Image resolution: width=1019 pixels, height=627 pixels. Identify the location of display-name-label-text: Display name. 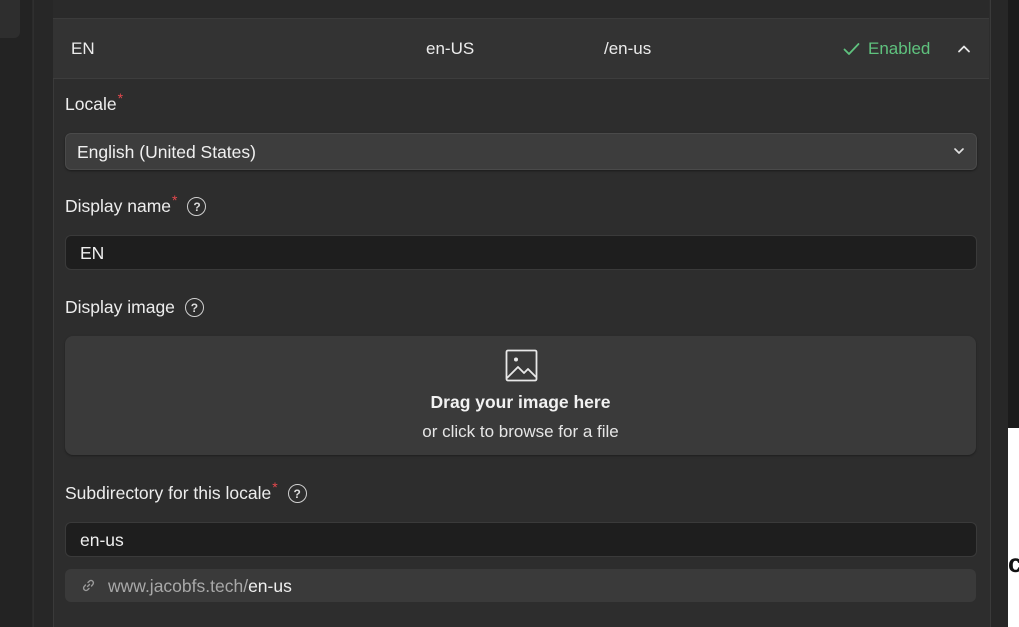
(118, 206).